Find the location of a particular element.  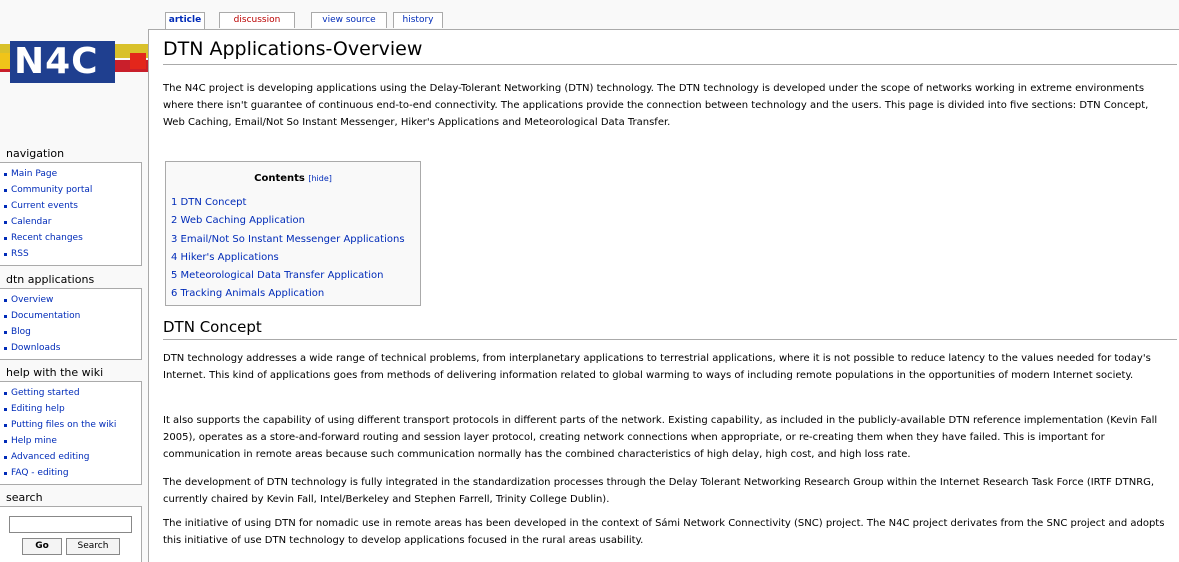

toc-item: 2 Web Caching Application is located at coordinates (288, 221).